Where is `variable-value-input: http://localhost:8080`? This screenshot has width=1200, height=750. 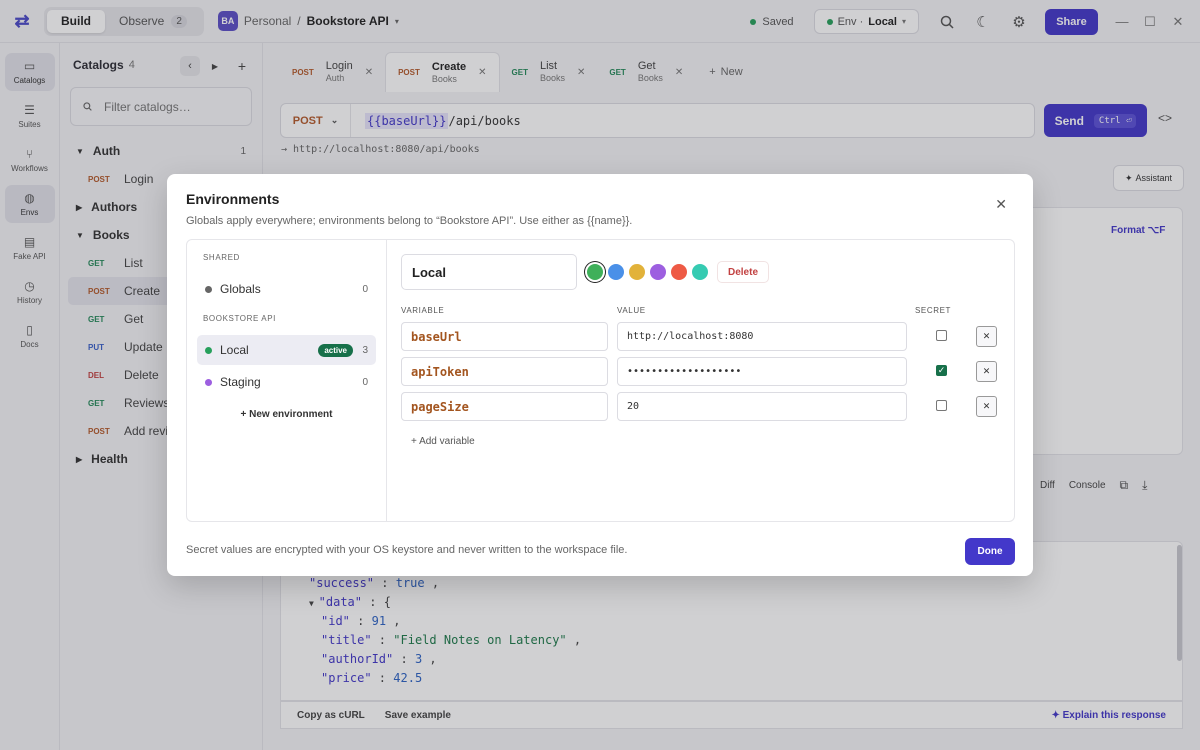
variable-value-input: http://localhost:8080 is located at coordinates (762, 336).